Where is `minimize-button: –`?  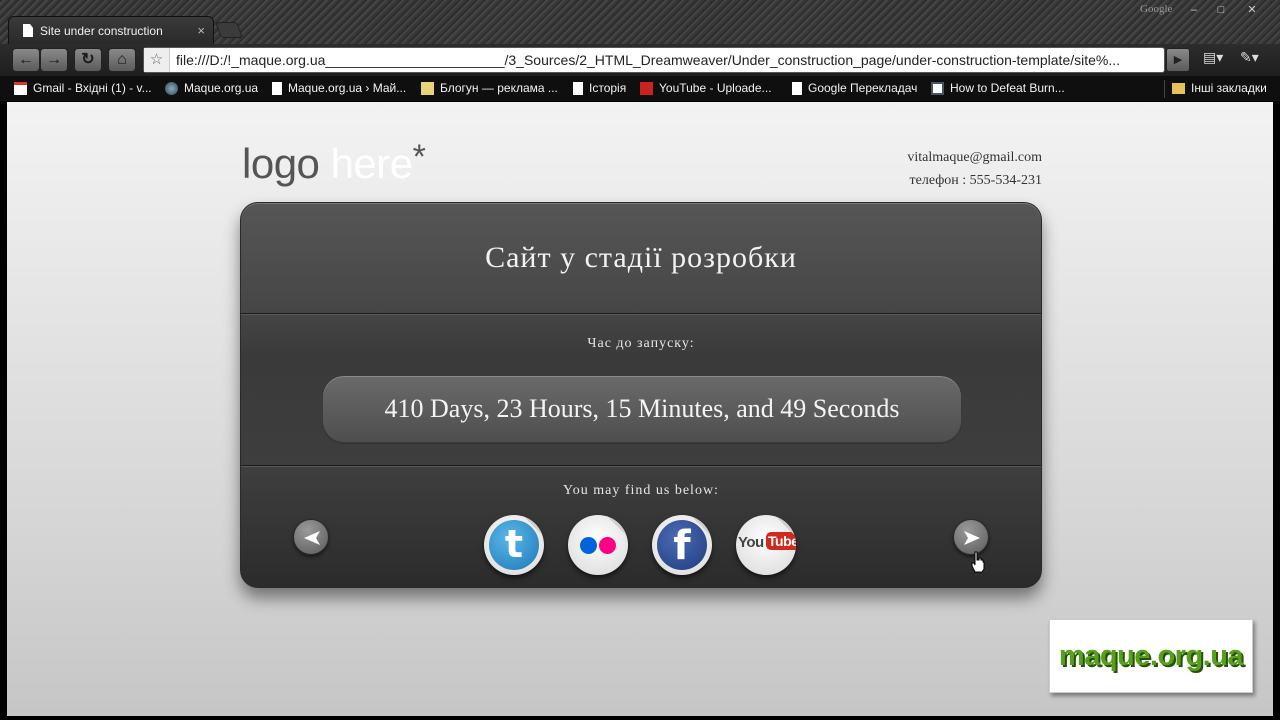
minimize-button: – is located at coordinates (1194, 10).